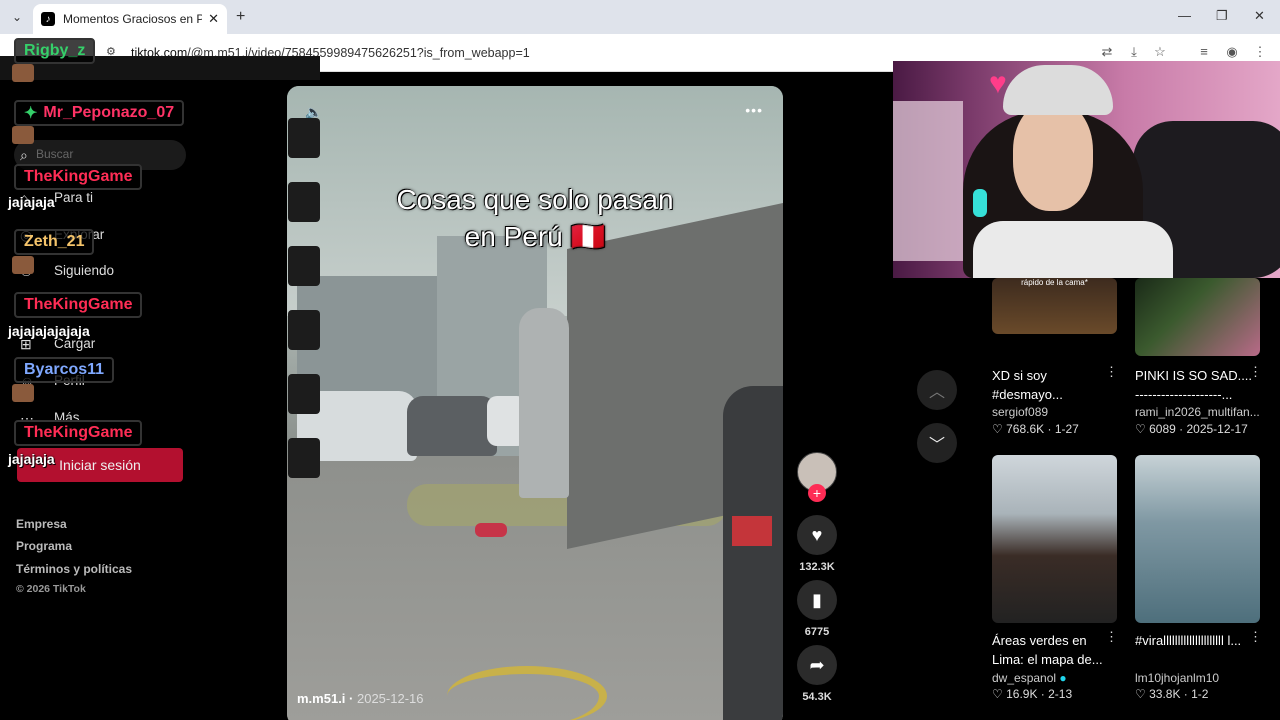 This screenshot has width=1280, height=720. Describe the element at coordinates (535, 236) in the screenshot. I see `video-caption-line2: en Perú 🇵🇪` at that location.